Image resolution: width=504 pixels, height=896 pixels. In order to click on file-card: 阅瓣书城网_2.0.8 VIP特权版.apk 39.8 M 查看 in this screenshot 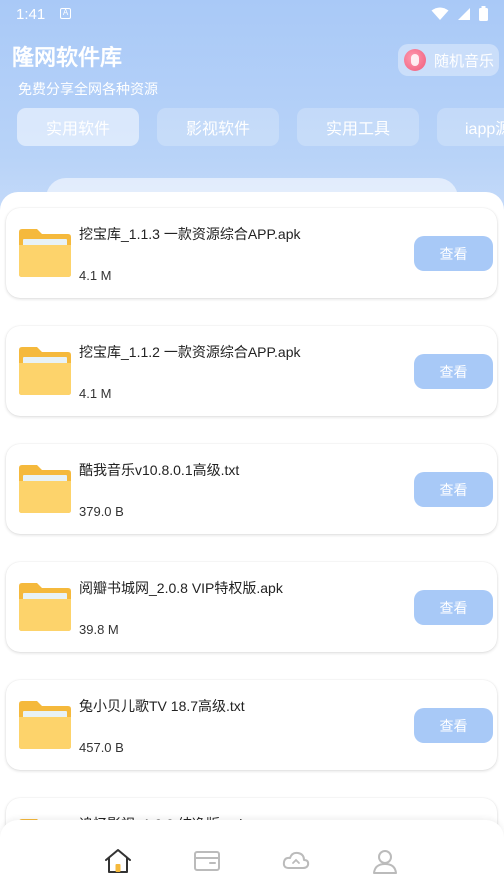, I will do `click(251, 607)`.